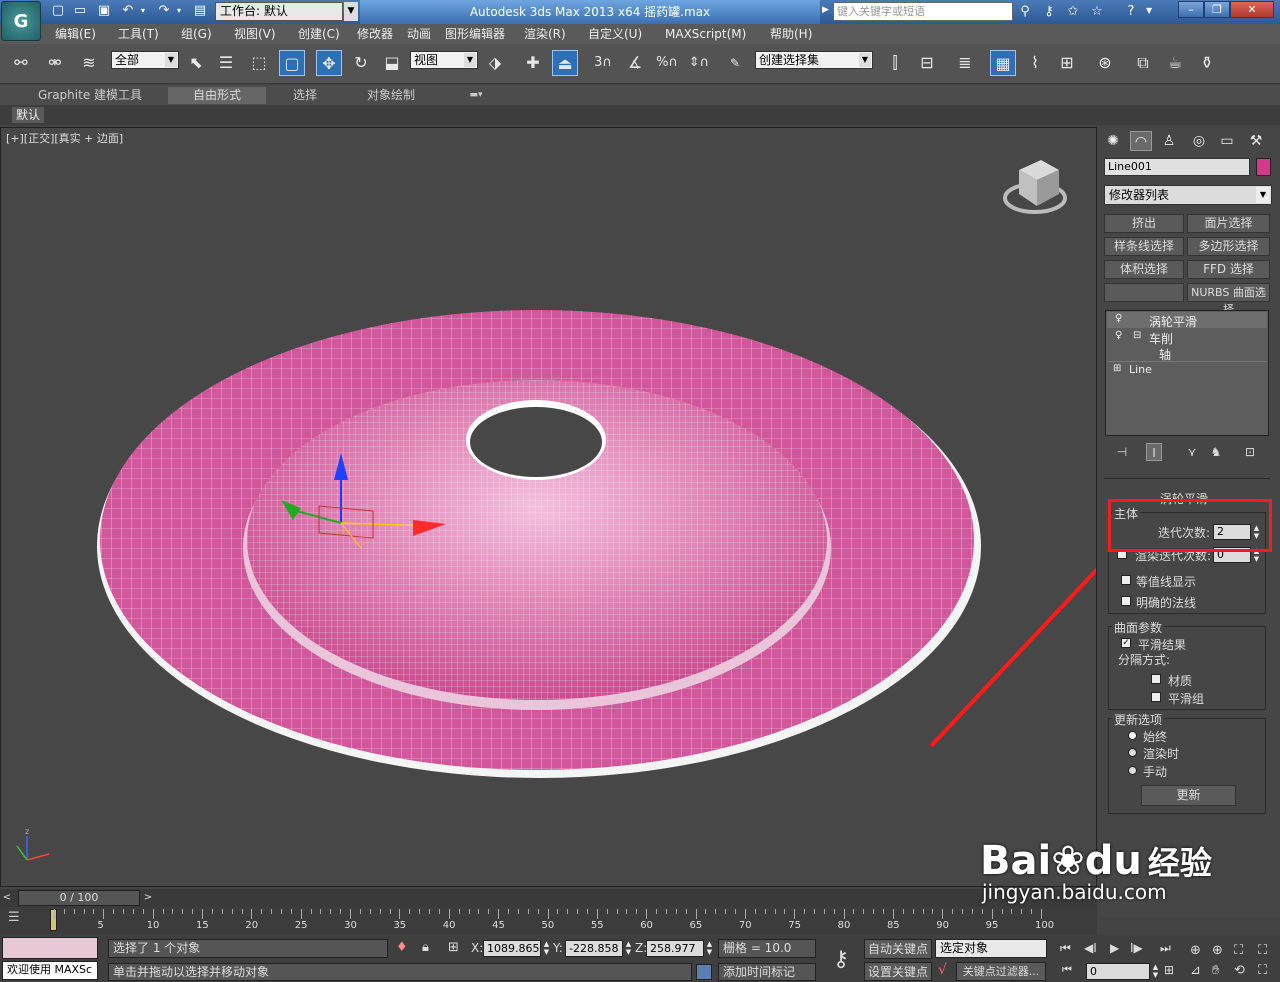 The height and width of the screenshot is (982, 1280). What do you see at coordinates (1175, 63) in the screenshot?
I see `rendered-frame-icon: ☕` at bounding box center [1175, 63].